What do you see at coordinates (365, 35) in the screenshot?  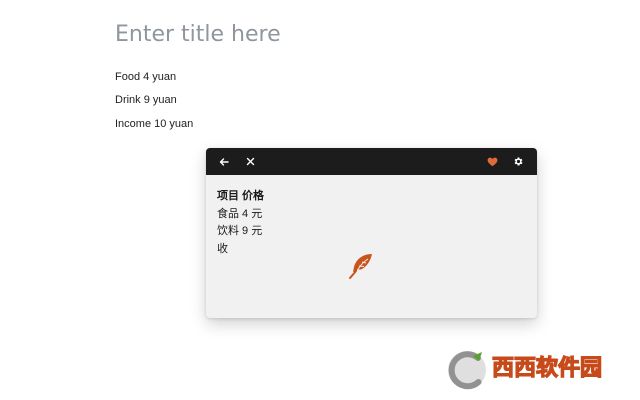 I see `post-title-input: Enter title here` at bounding box center [365, 35].